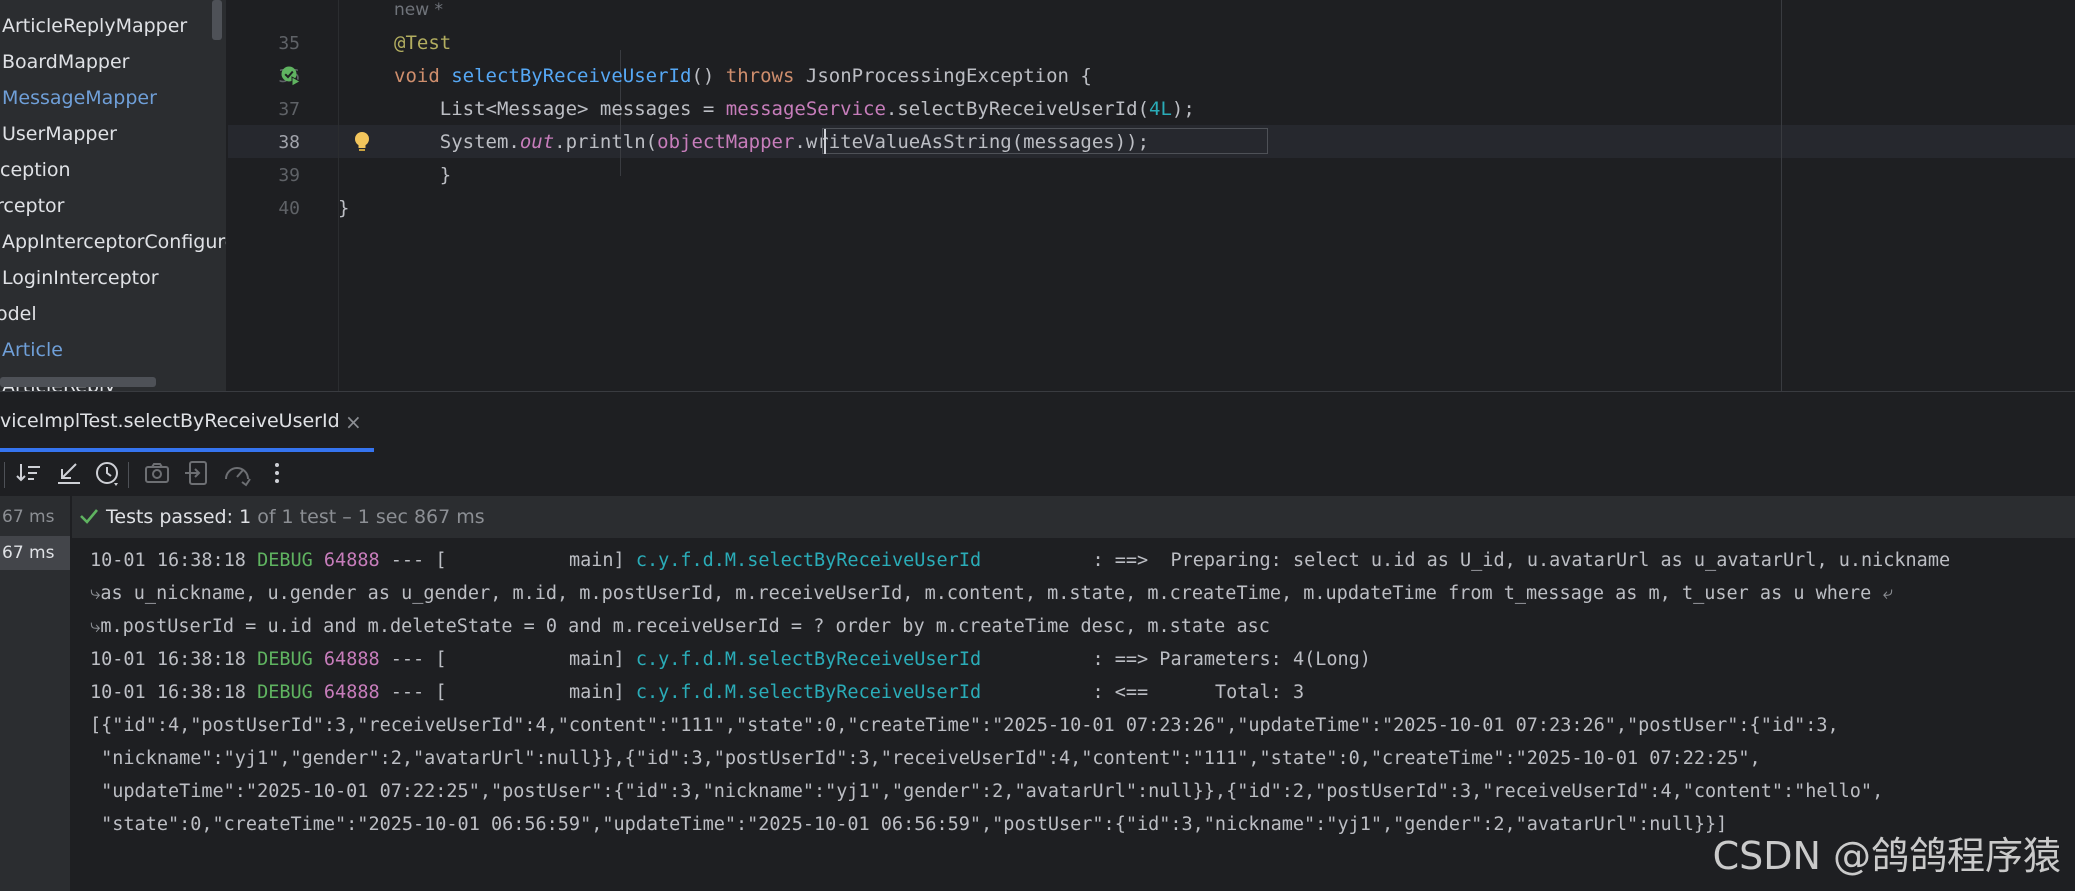  I want to click on tree-item-label: rceptor, so click(32, 206).